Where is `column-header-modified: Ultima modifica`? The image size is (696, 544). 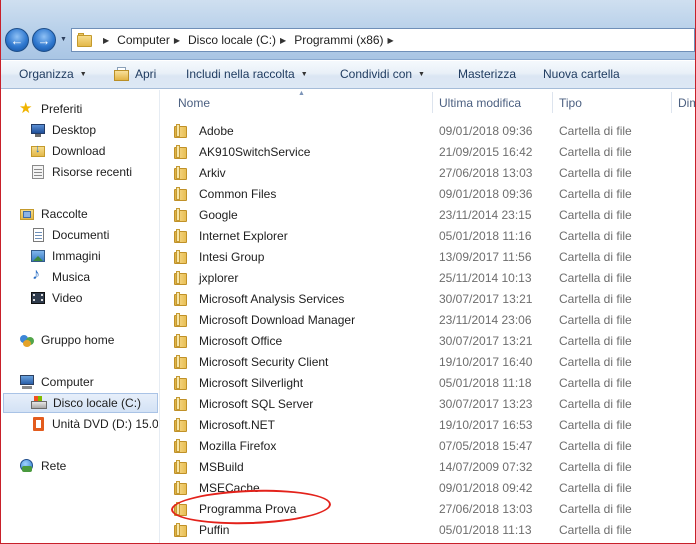 column-header-modified: Ultima modifica is located at coordinates (480, 103).